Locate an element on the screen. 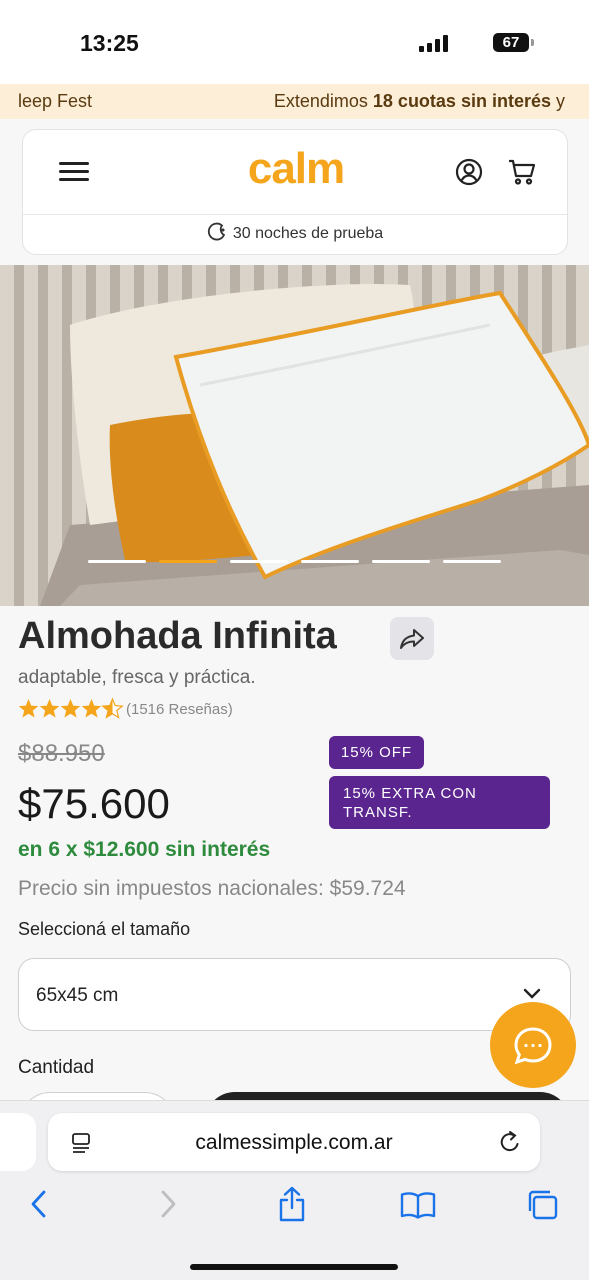 The width and height of the screenshot is (589, 1280). star-icons is located at coordinates (70, 708).